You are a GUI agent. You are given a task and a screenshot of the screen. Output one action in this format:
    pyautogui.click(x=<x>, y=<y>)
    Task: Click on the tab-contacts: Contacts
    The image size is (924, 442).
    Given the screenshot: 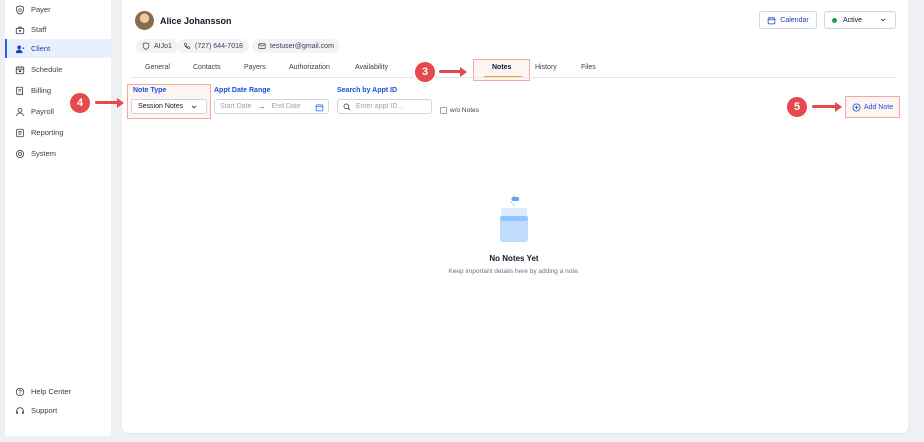 What is the action you would take?
    pyautogui.click(x=207, y=67)
    